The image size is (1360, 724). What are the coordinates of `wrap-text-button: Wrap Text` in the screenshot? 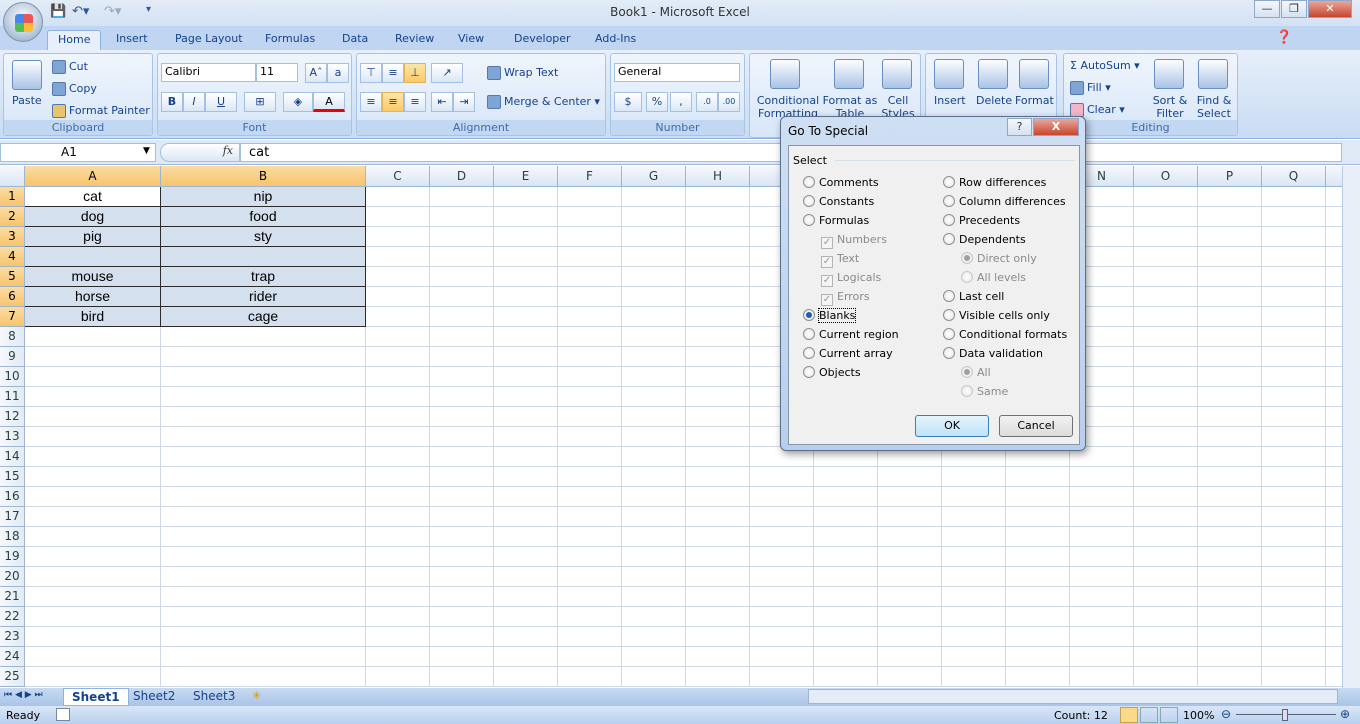 It's located at (522, 73).